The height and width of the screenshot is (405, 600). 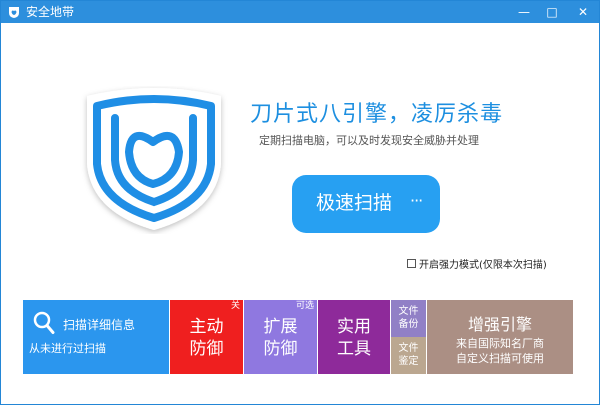 I want to click on shield-heart-icon, so click(x=154, y=159).